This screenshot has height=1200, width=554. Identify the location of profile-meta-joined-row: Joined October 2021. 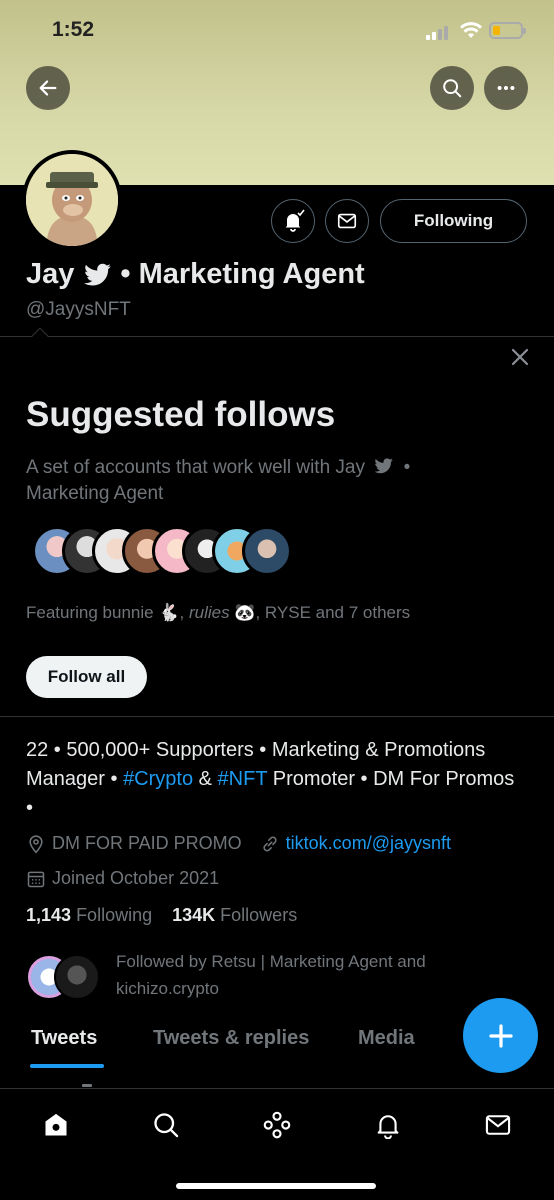
(122, 878).